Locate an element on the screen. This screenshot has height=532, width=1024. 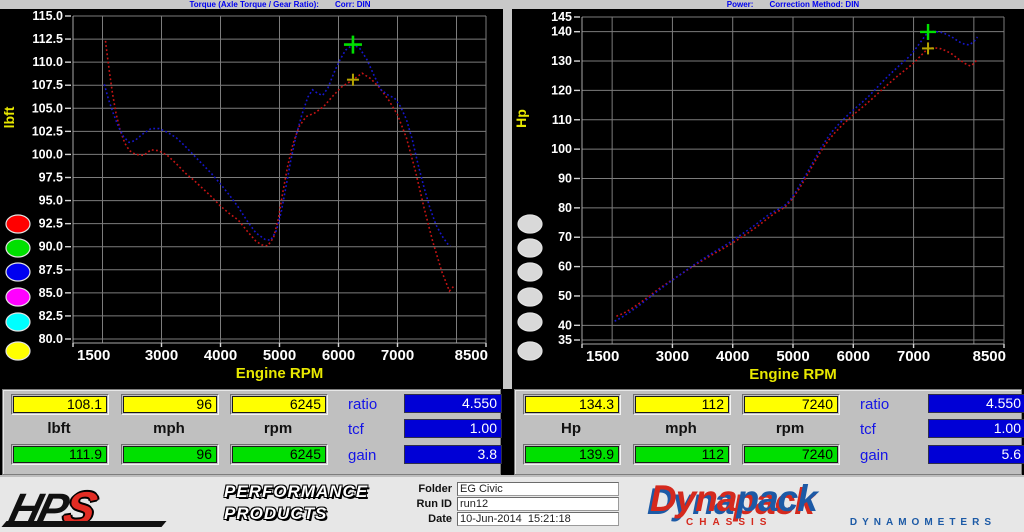
green-curve-button is located at coordinates (18, 248).